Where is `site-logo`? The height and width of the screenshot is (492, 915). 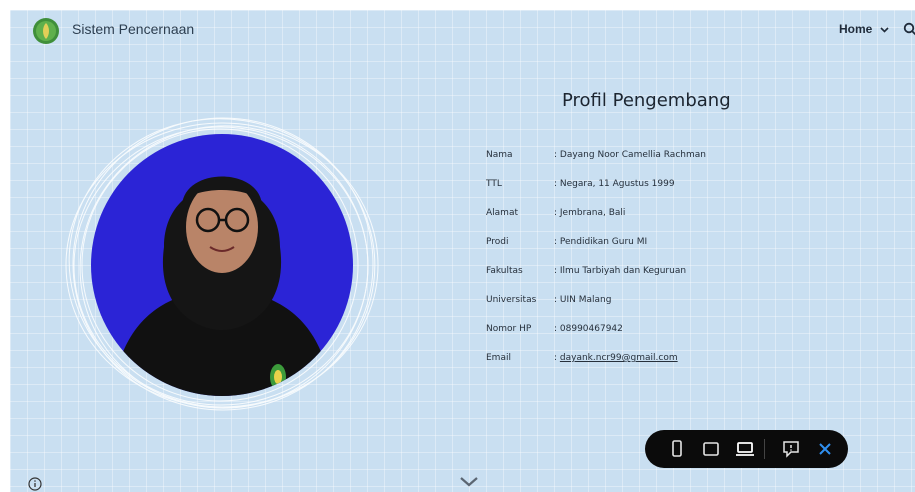 site-logo is located at coordinates (46, 31).